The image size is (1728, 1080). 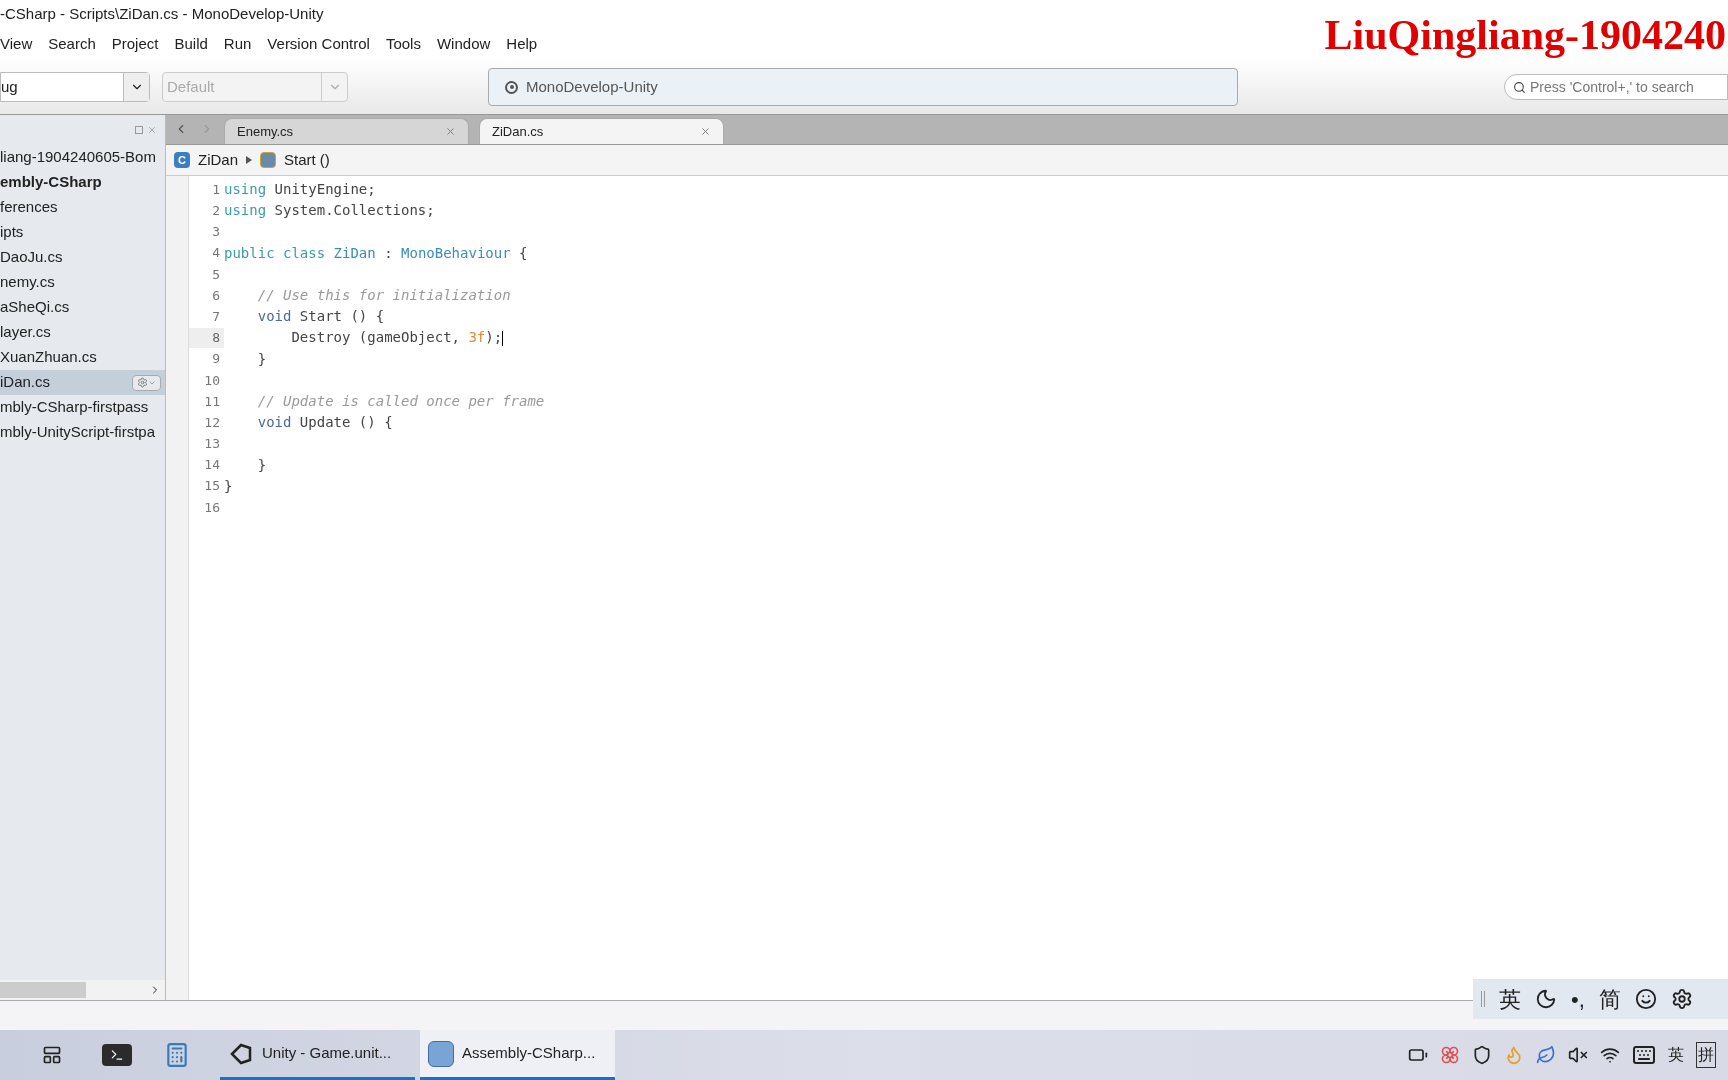 I want to click on tree-item: iDan.cs, so click(x=82, y=382).